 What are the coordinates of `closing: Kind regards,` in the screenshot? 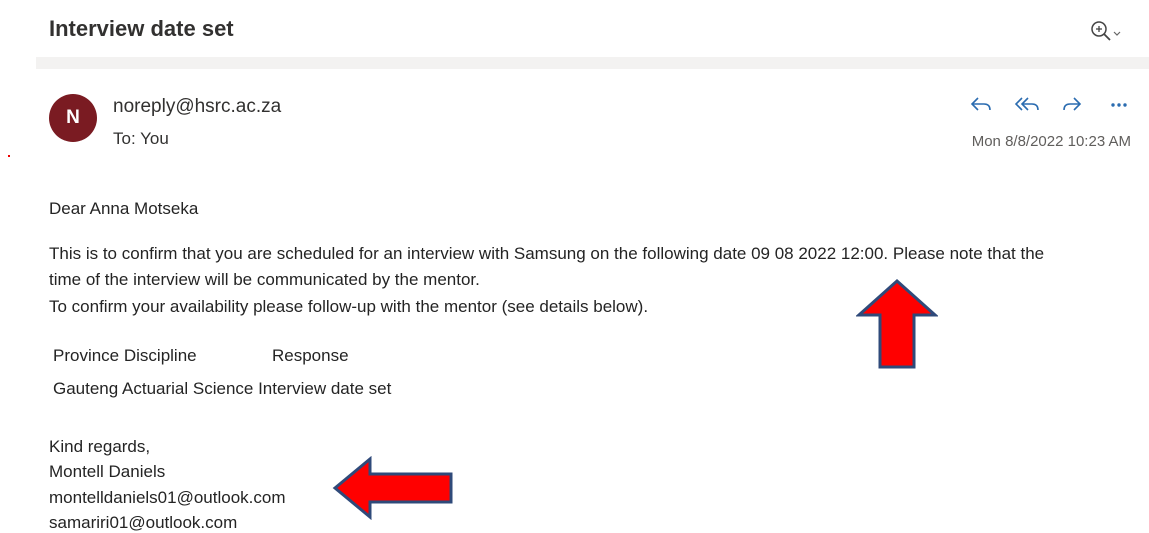 It's located at (100, 446).